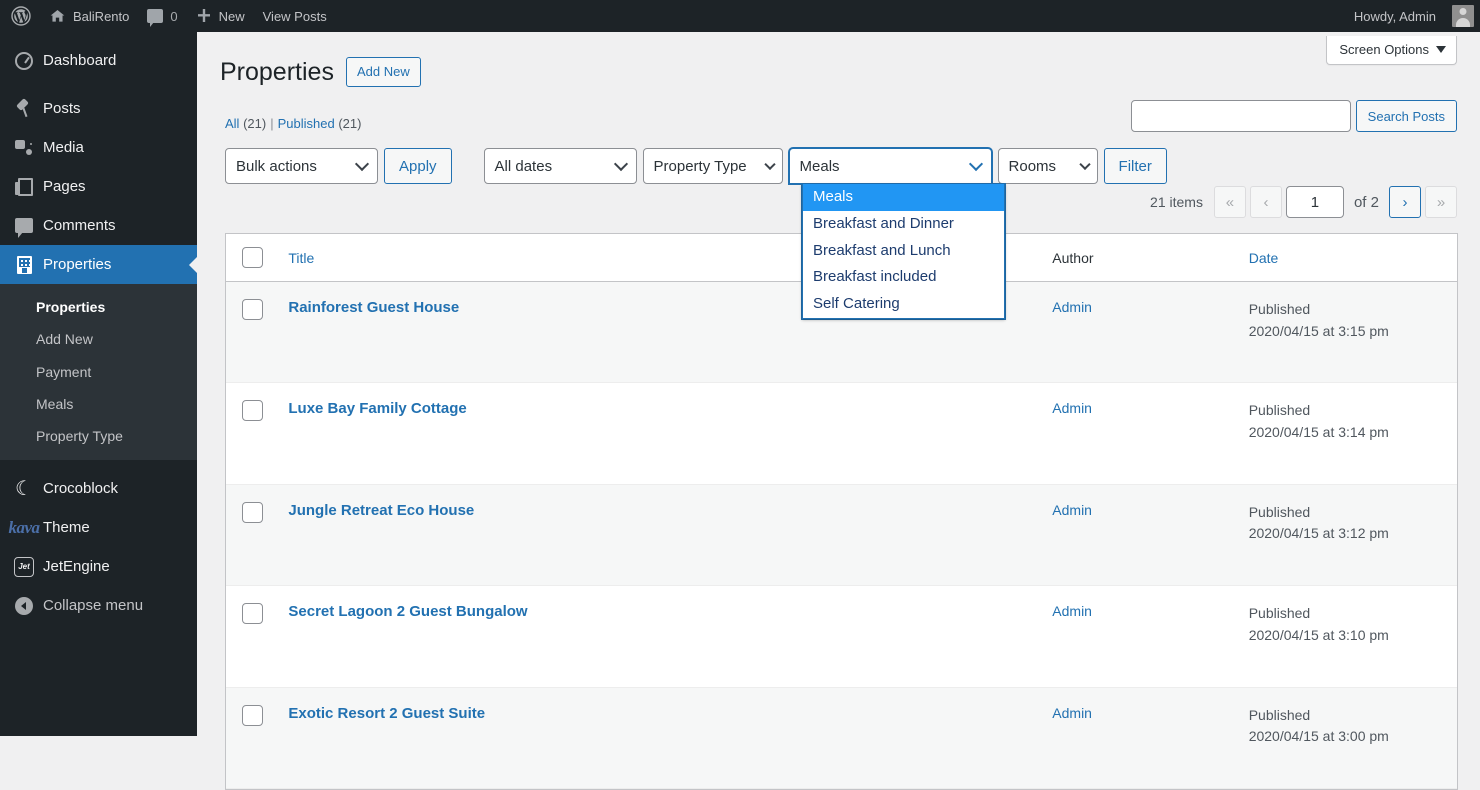 The image size is (1480, 790). What do you see at coordinates (560, 166) in the screenshot?
I see `all-dates-select: All dates` at bounding box center [560, 166].